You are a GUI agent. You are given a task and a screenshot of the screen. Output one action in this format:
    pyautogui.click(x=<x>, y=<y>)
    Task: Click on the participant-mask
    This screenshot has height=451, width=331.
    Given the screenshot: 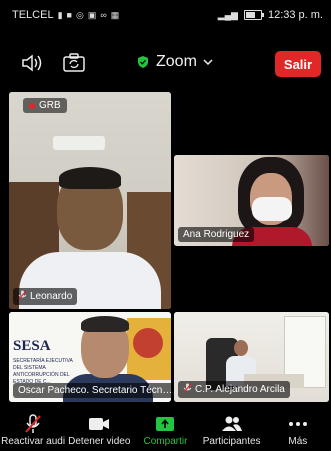 What is the action you would take?
    pyautogui.click(x=272, y=209)
    